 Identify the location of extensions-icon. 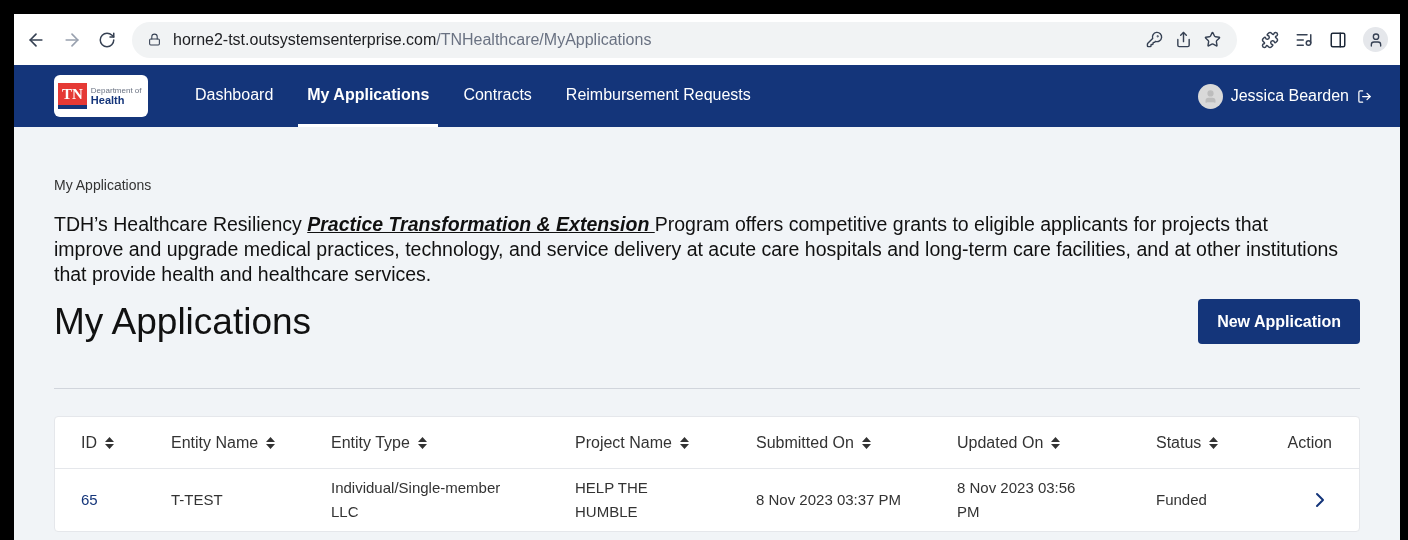
(1270, 39).